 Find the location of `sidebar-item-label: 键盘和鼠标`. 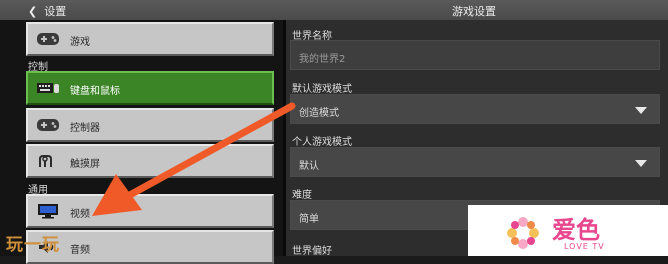

sidebar-item-label: 键盘和鼠标 is located at coordinates (95, 91).